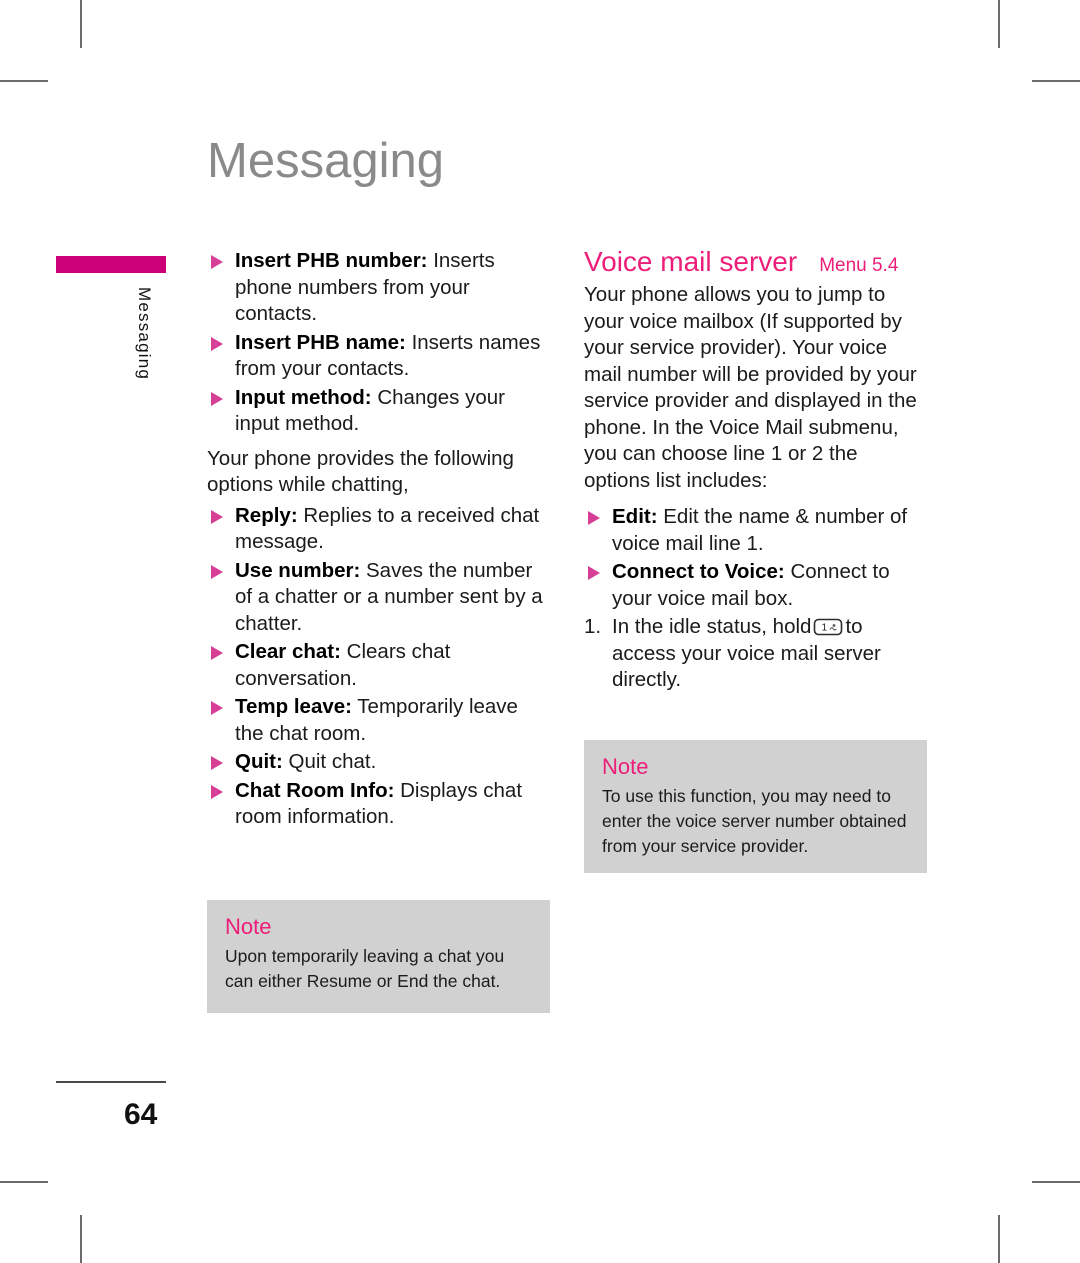 The image size is (1080, 1263). I want to click on crop-mark-bottom-left-vertical, so click(81, 1239).